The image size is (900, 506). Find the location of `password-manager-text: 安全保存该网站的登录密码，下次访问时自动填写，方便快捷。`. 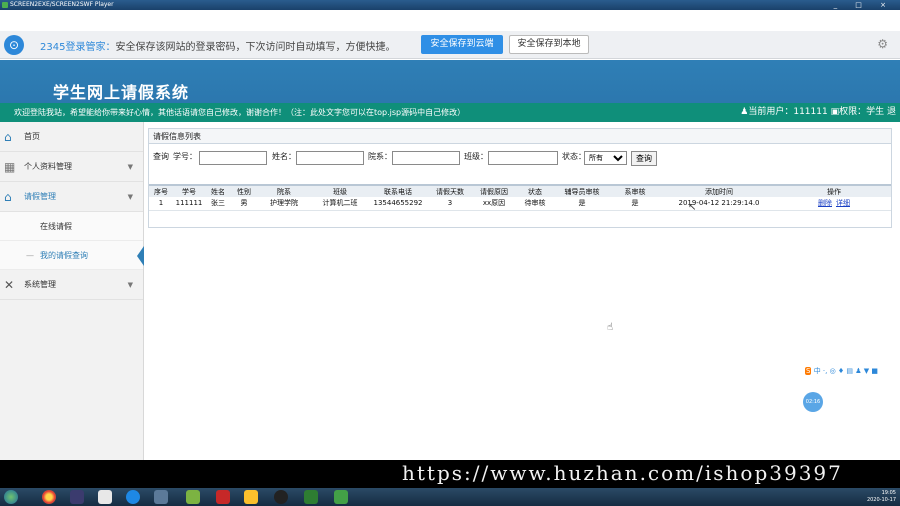

password-manager-text: 安全保存该网站的登录密码，下次访问时自动填写，方便快捷。 is located at coordinates (255, 47).